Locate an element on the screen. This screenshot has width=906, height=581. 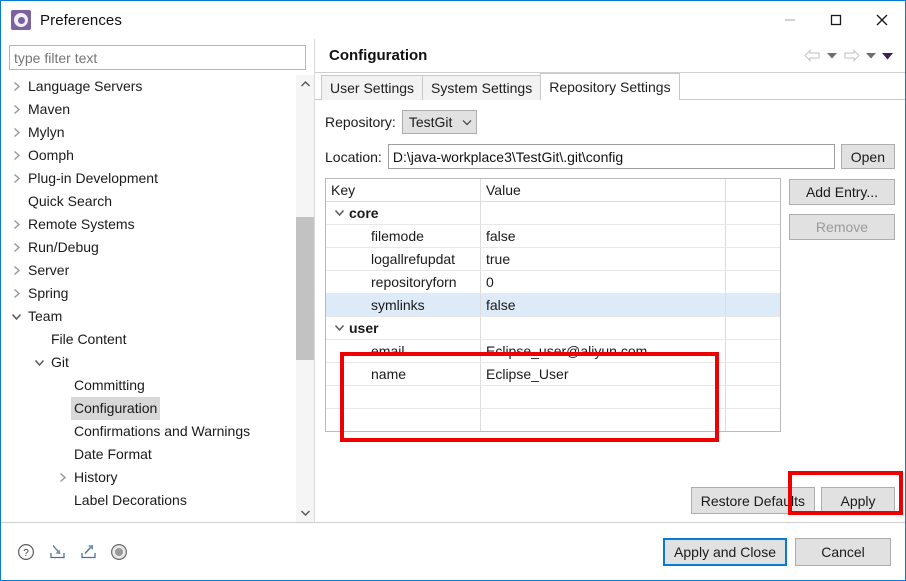
tab-repository-settings: Repository Settings is located at coordinates (610, 86).